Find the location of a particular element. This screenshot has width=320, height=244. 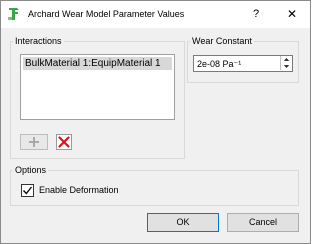

options-group-label: Options is located at coordinates (31, 170).